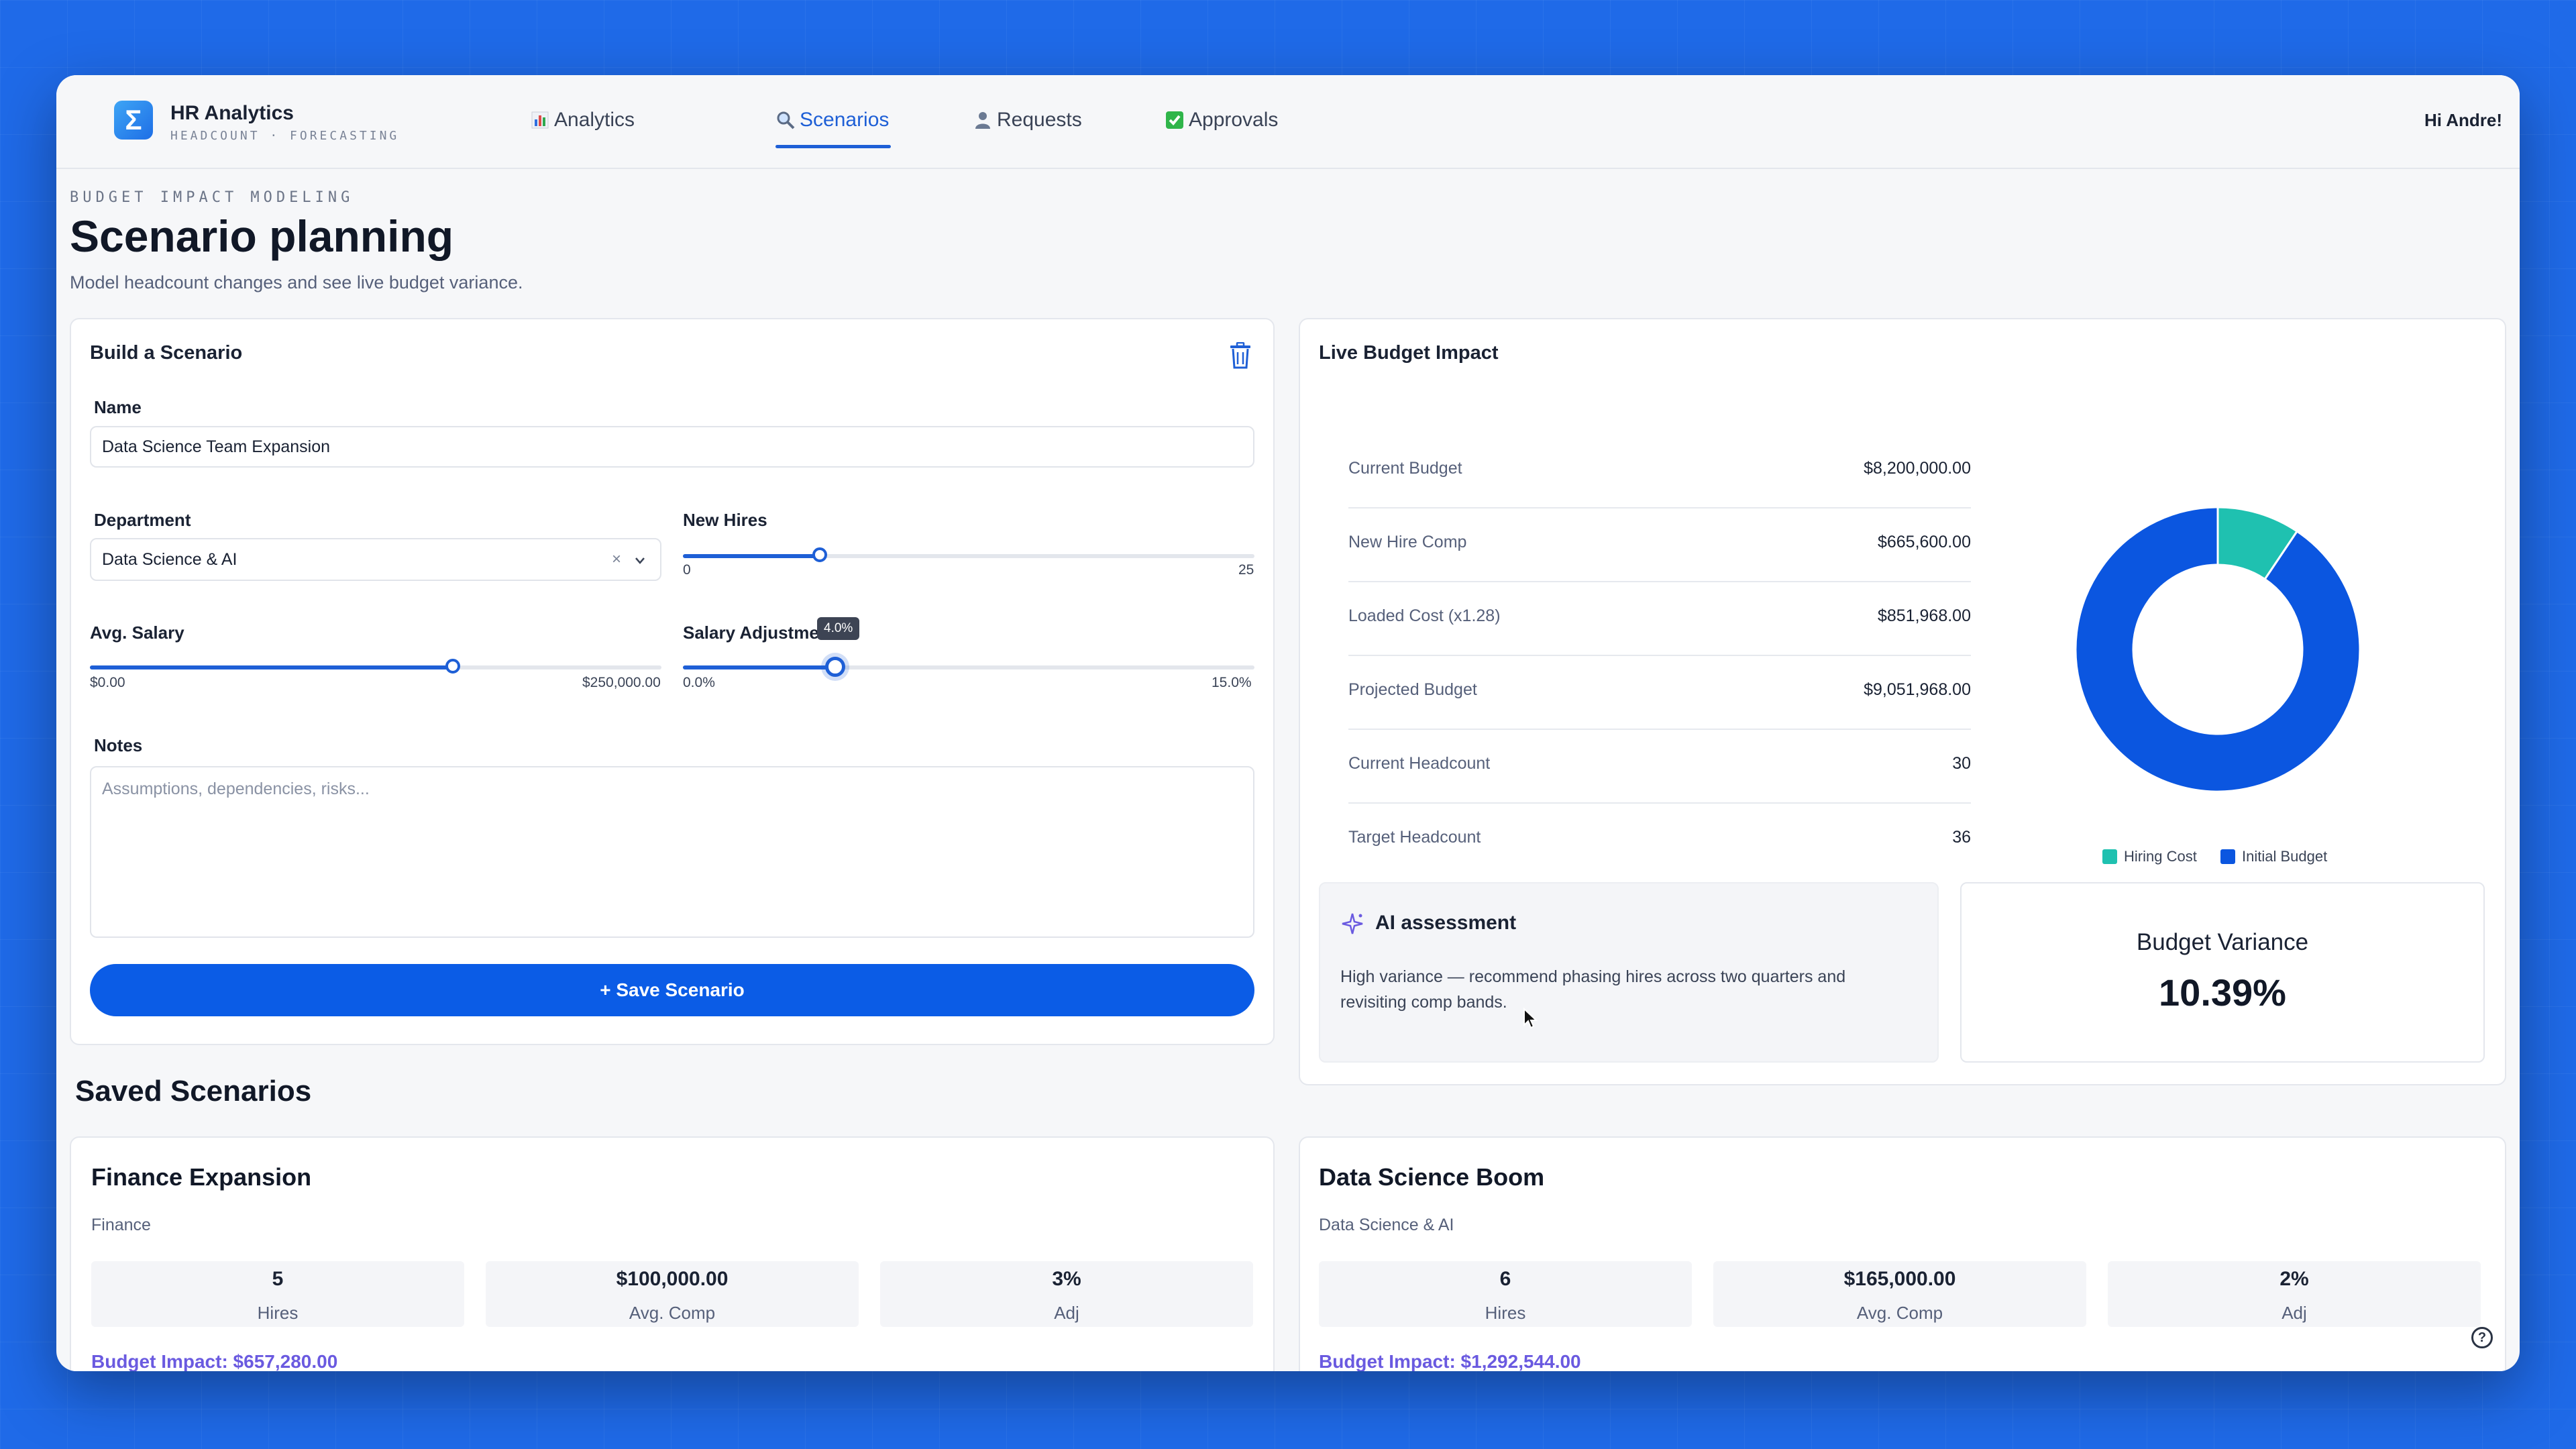 The image size is (2576, 1449). What do you see at coordinates (1039, 120) in the screenshot?
I see `nav-requests-label: Requests` at bounding box center [1039, 120].